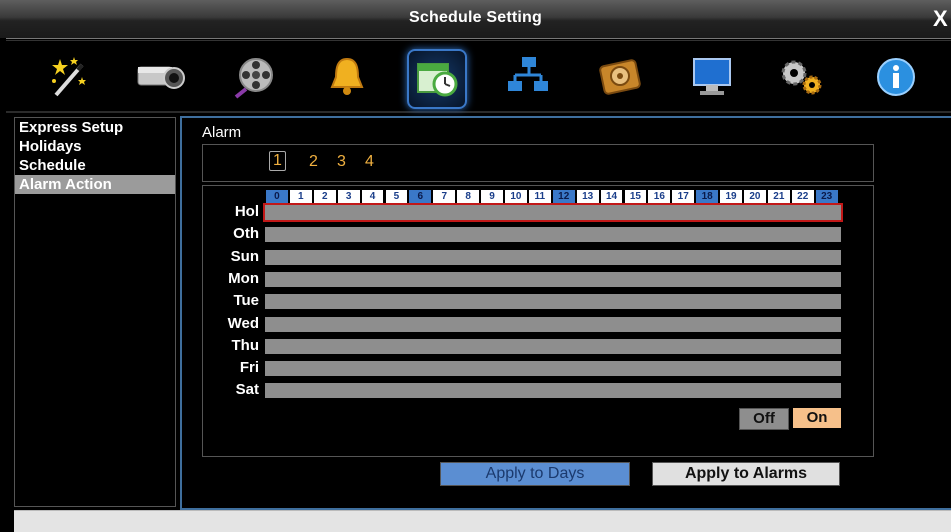 This screenshot has height=532, width=951. I want to click on window-title: Schedule Setting, so click(475, 17).